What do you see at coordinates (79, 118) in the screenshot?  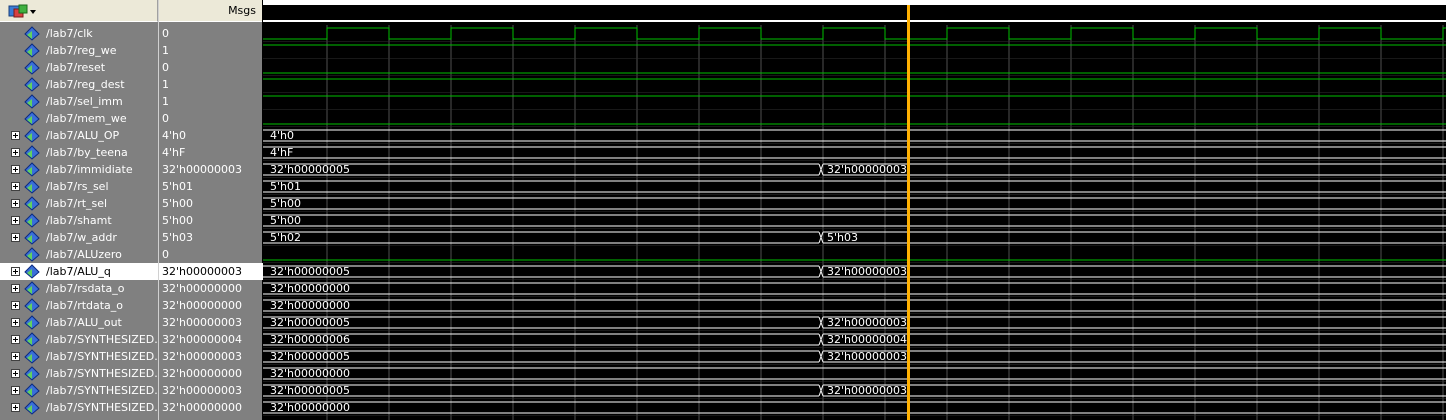 I see `signal-row: /lab7/mem_we` at bounding box center [79, 118].